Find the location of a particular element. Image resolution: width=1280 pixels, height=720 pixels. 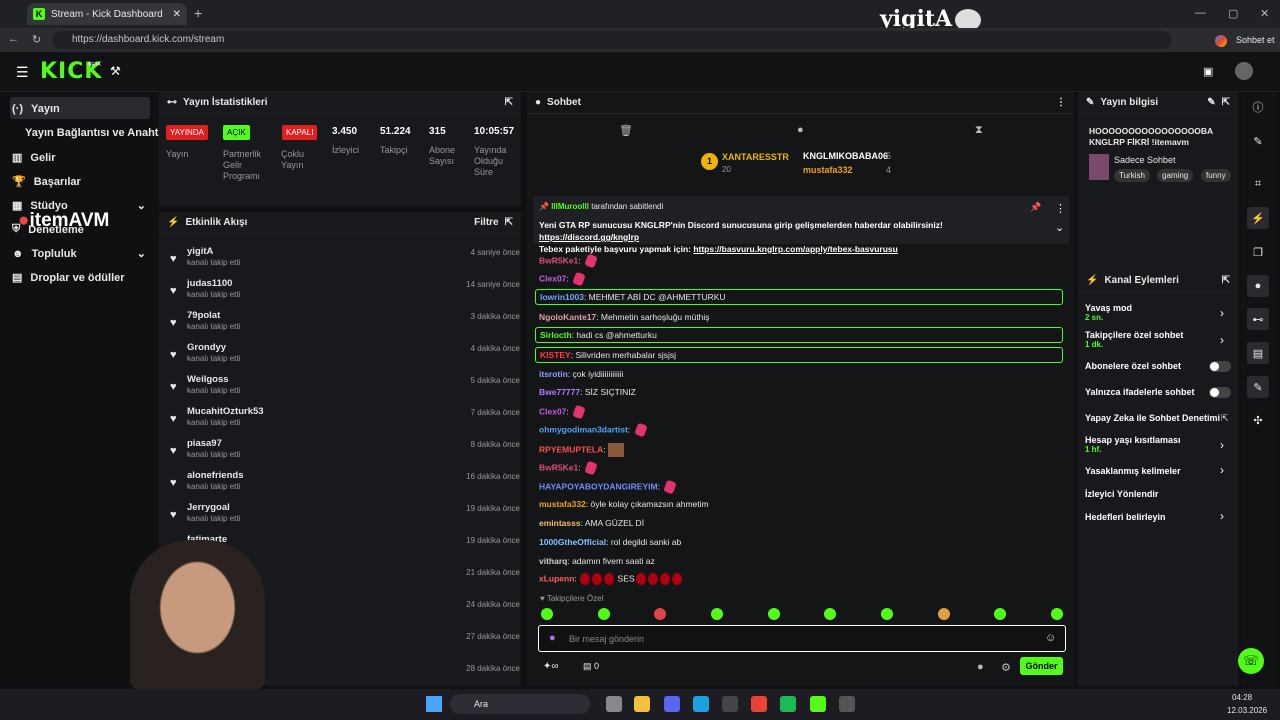

mic-icon: ● is located at coordinates (552, 638).